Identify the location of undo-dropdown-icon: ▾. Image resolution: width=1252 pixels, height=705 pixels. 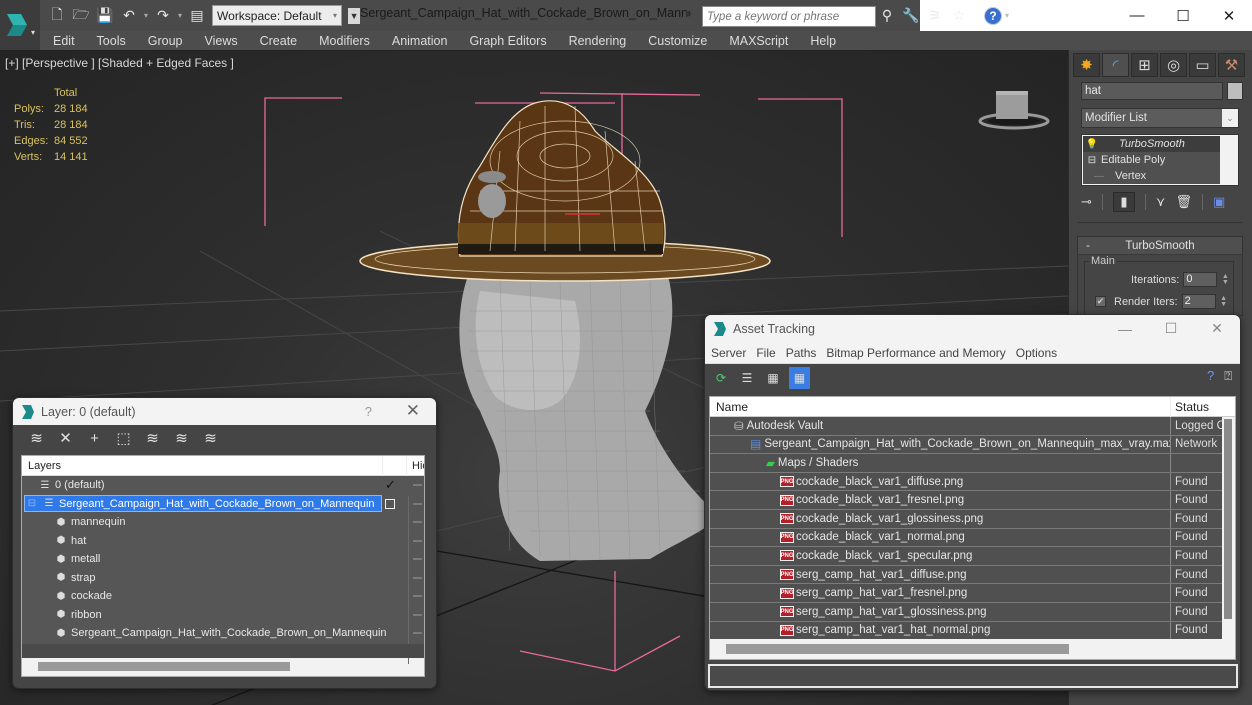
(146, 15).